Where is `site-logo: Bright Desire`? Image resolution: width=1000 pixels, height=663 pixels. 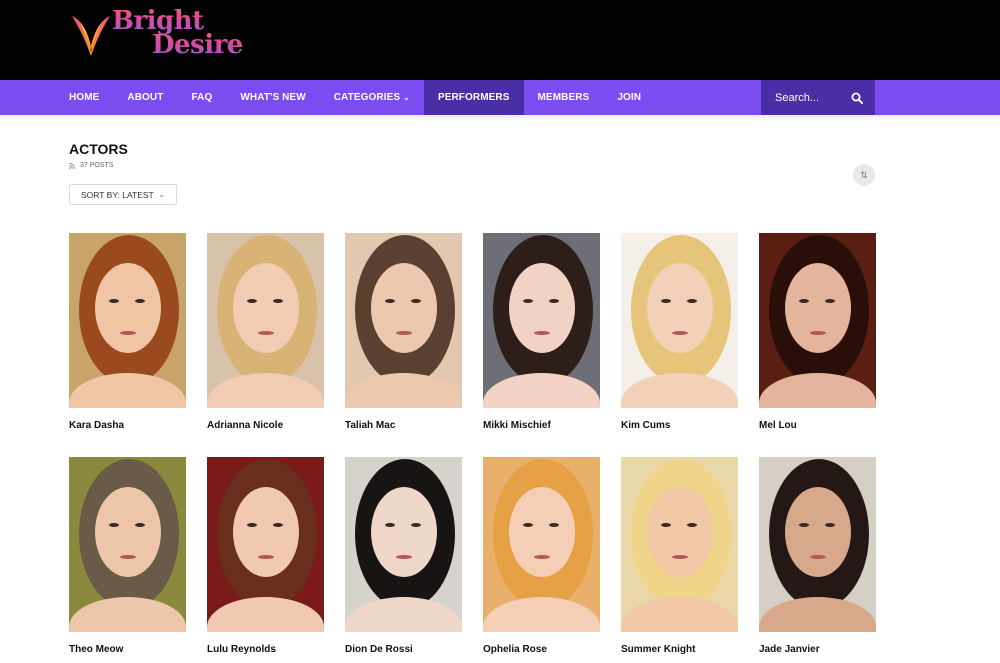
site-logo: Bright Desire is located at coordinates (157, 32).